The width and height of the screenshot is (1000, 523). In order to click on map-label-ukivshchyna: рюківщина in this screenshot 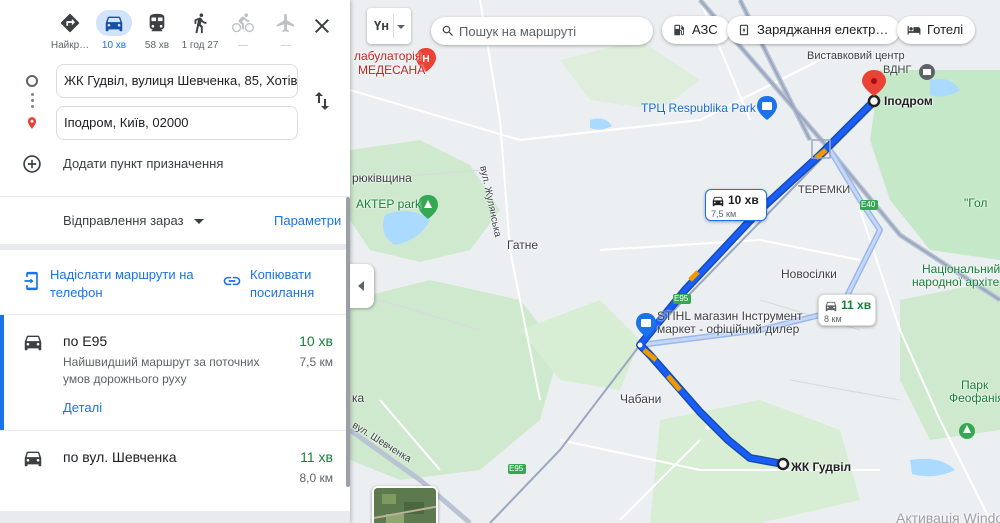, I will do `click(382, 178)`.